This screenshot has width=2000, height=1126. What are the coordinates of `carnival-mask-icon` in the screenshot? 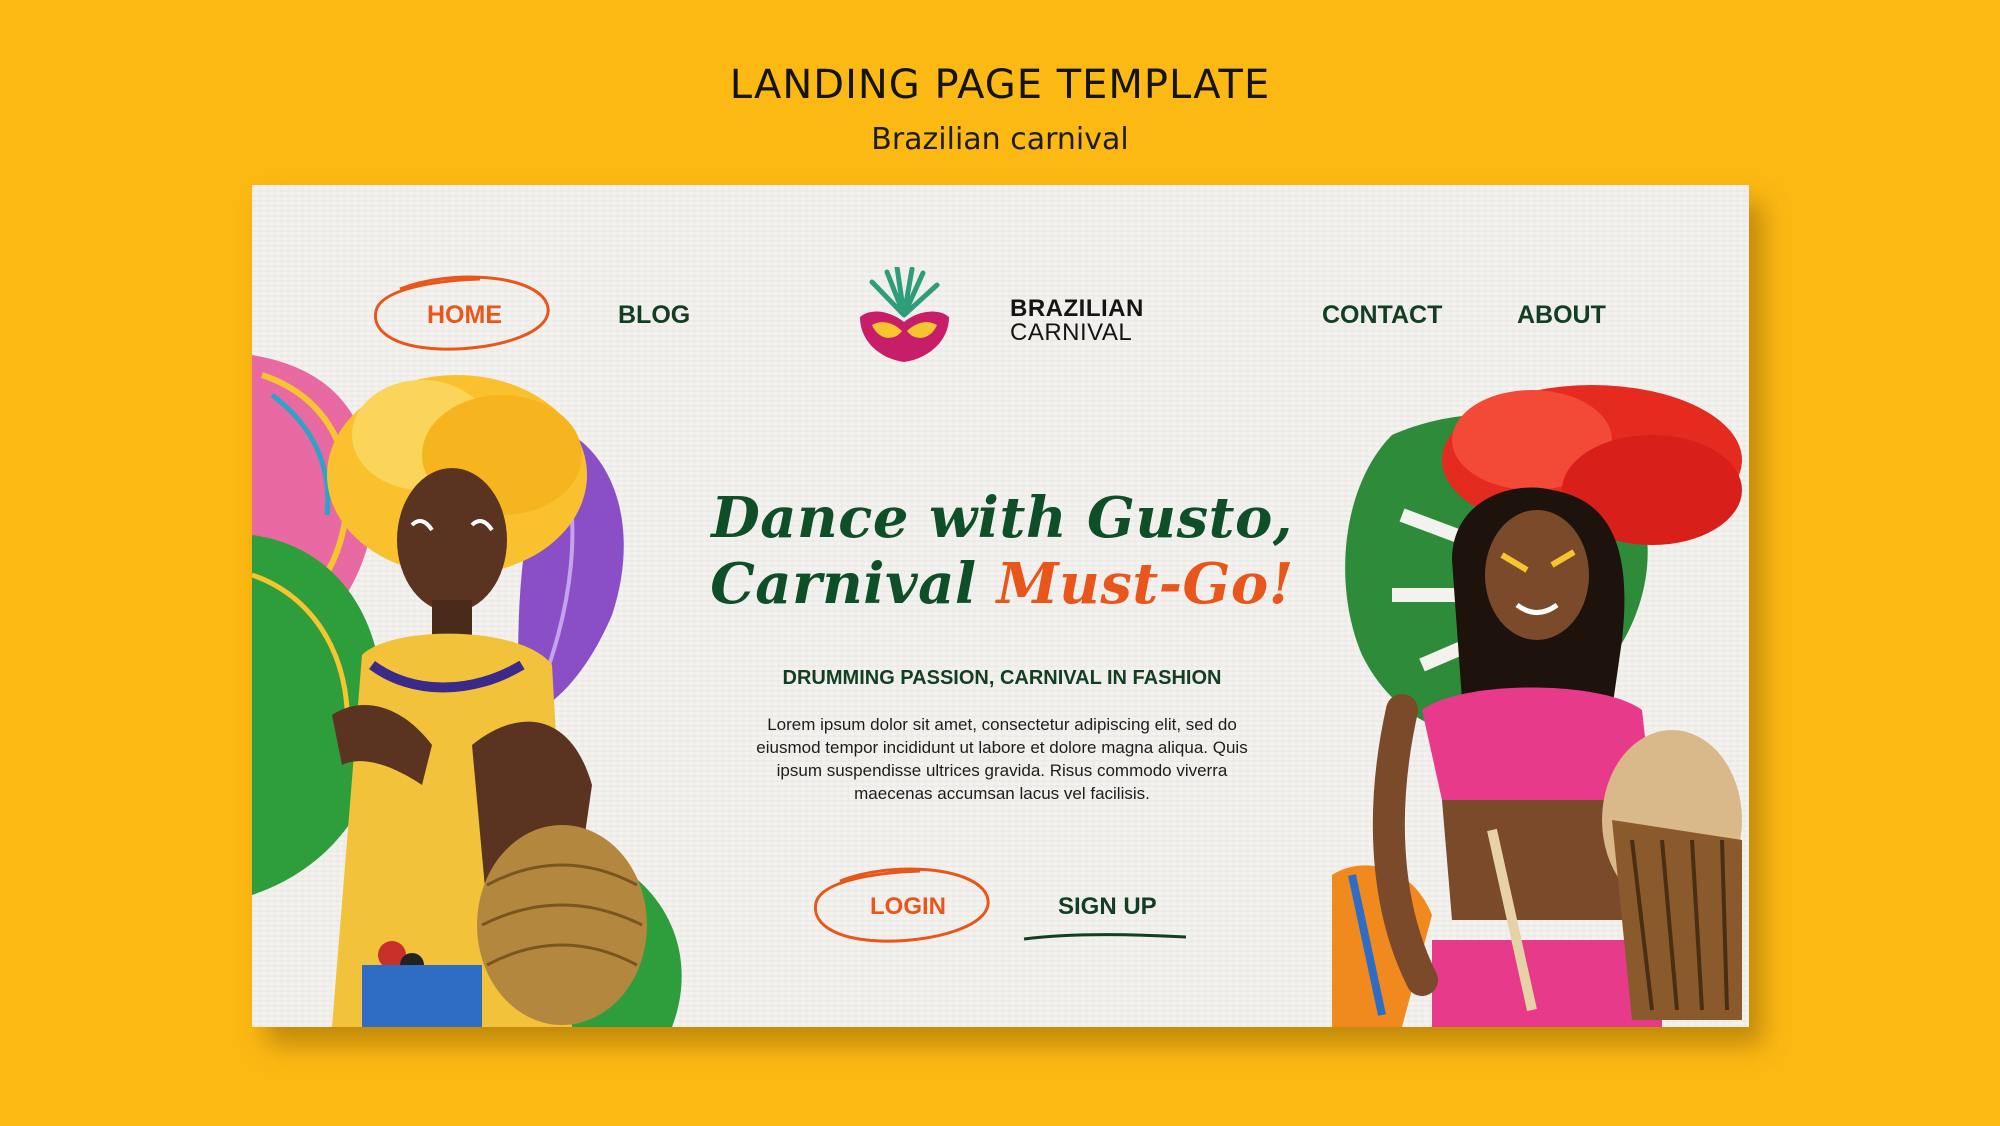 It's located at (904, 314).